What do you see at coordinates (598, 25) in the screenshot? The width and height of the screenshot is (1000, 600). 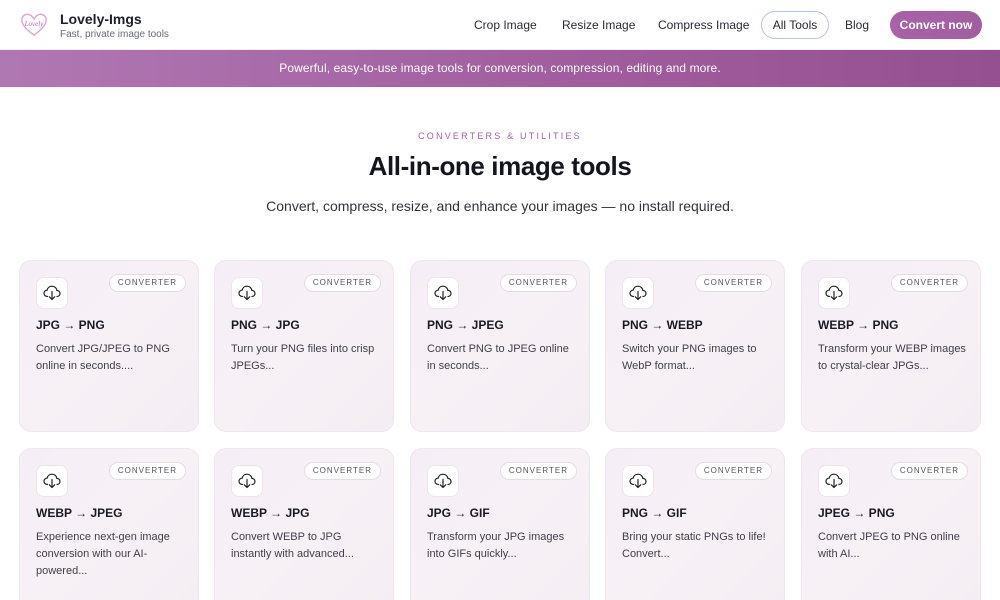 I see `nav-resize-image: Resize Image` at bounding box center [598, 25].